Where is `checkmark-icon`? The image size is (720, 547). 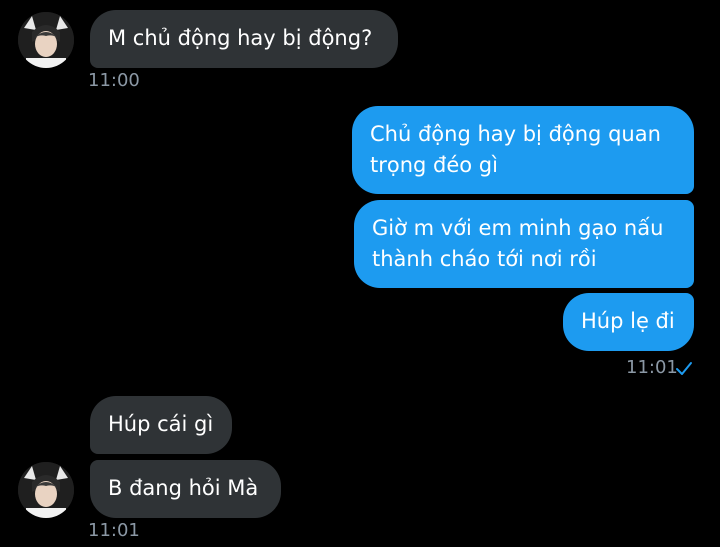 checkmark-icon is located at coordinates (684, 368).